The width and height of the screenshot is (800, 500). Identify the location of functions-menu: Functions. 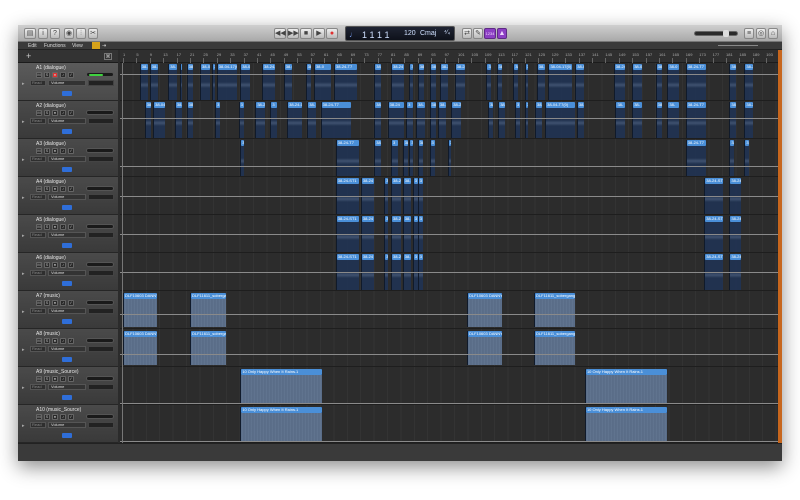
(55, 46).